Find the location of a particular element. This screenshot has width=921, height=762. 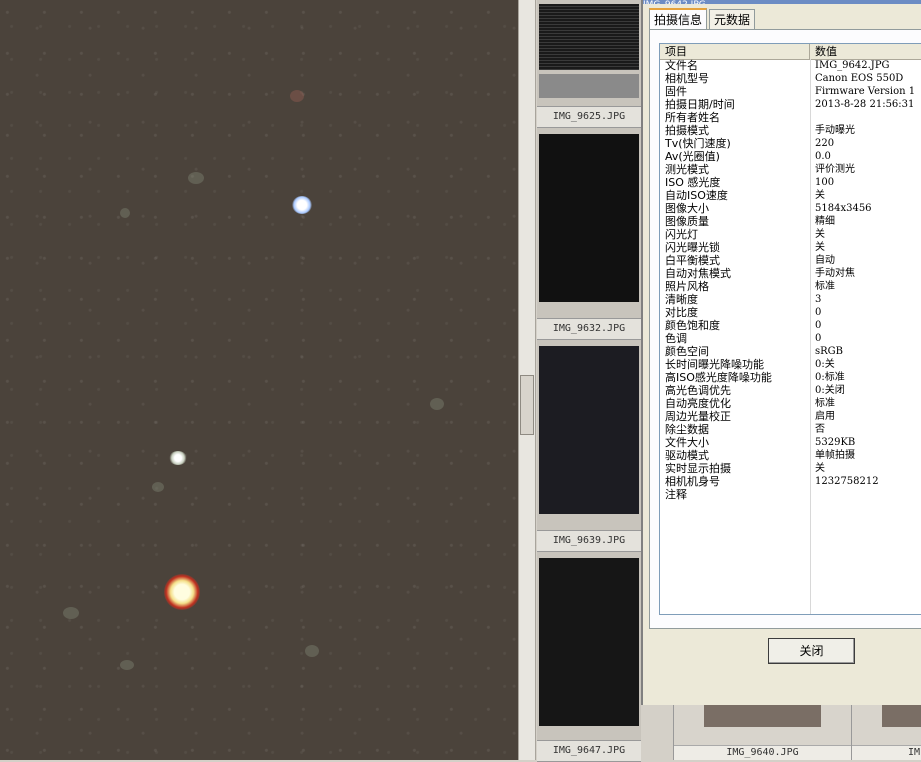

dialog-title: IMG_9642.JPG is located at coordinates (782, 2).